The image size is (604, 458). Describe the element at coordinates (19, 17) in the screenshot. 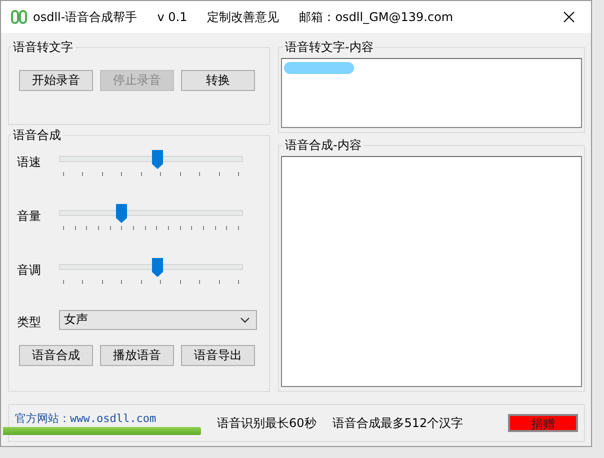

I see `app-logo-icon` at that location.